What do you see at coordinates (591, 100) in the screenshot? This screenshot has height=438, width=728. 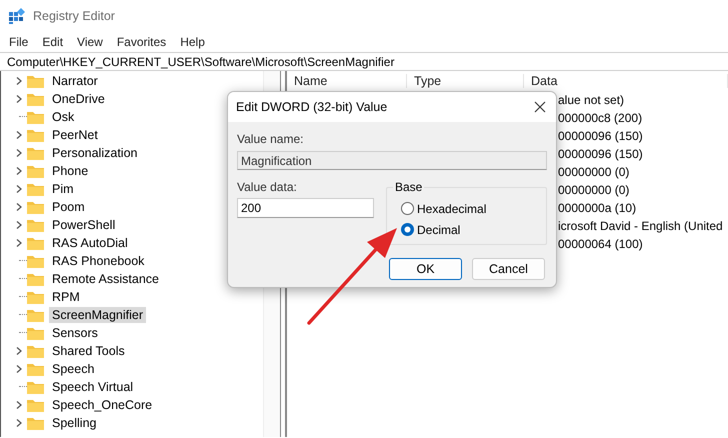 I see `table-cell: alue not set)` at bounding box center [591, 100].